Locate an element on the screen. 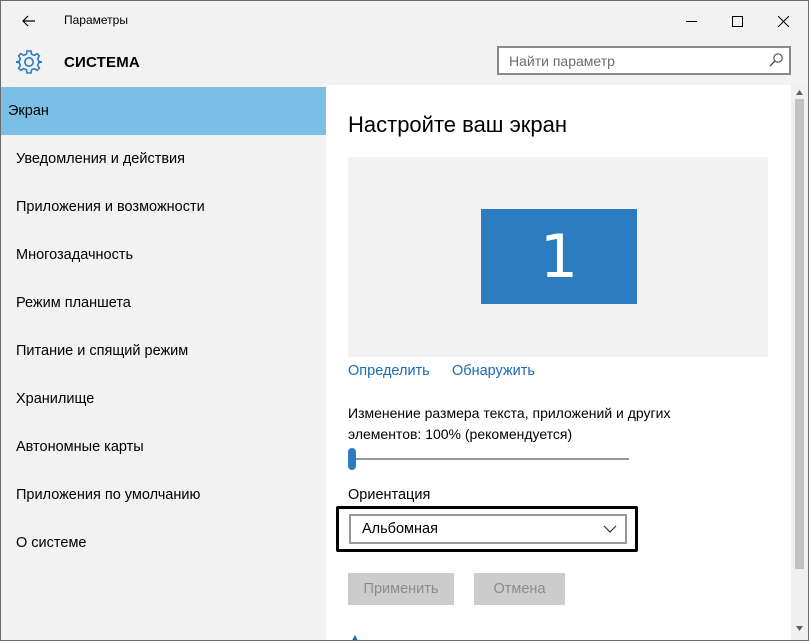  sidebar-item-offline-maps: Автономные карты is located at coordinates (163, 447).